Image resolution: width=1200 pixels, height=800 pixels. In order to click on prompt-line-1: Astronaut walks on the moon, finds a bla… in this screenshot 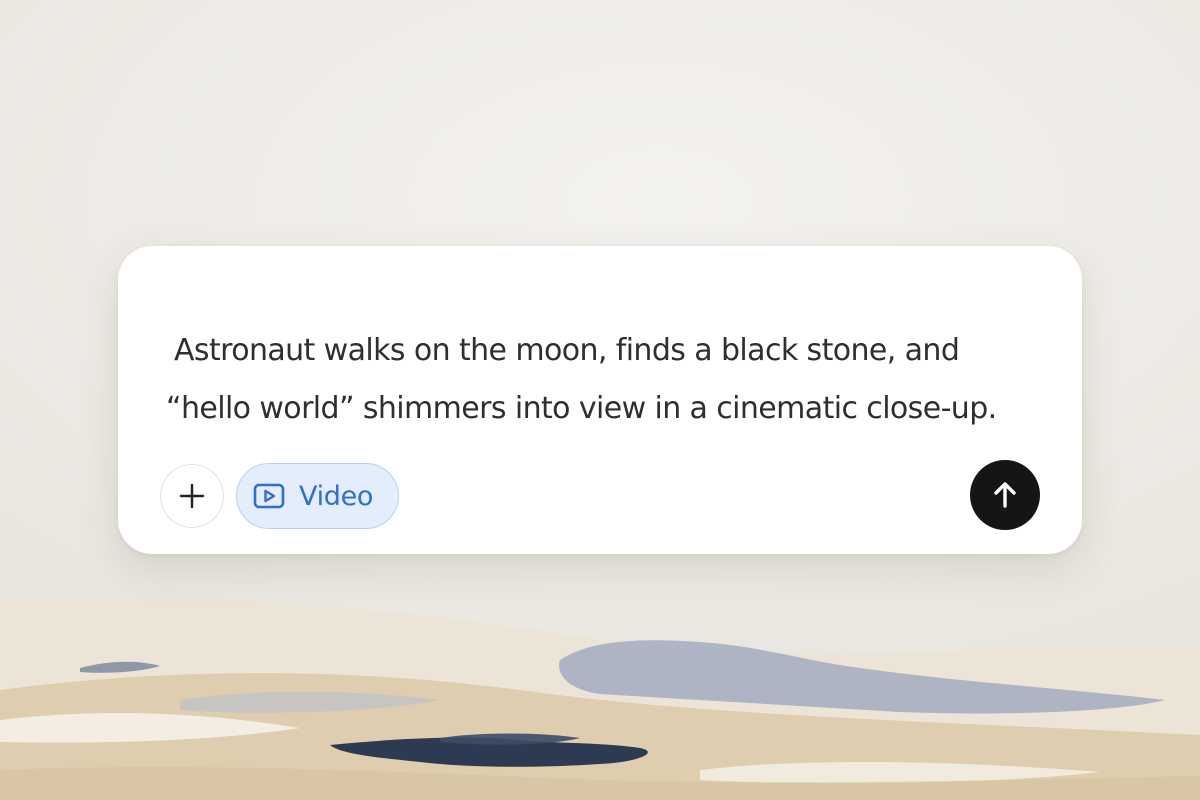, I will do `click(567, 350)`.